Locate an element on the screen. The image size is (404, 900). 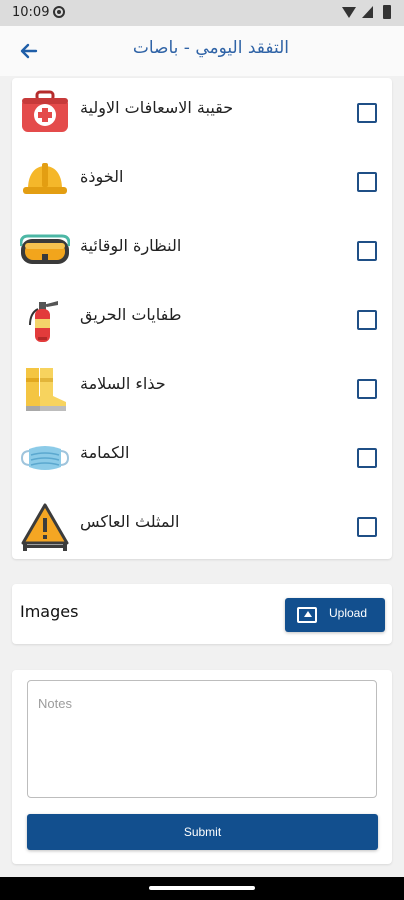
arrow-back-icon is located at coordinates (29, 51).